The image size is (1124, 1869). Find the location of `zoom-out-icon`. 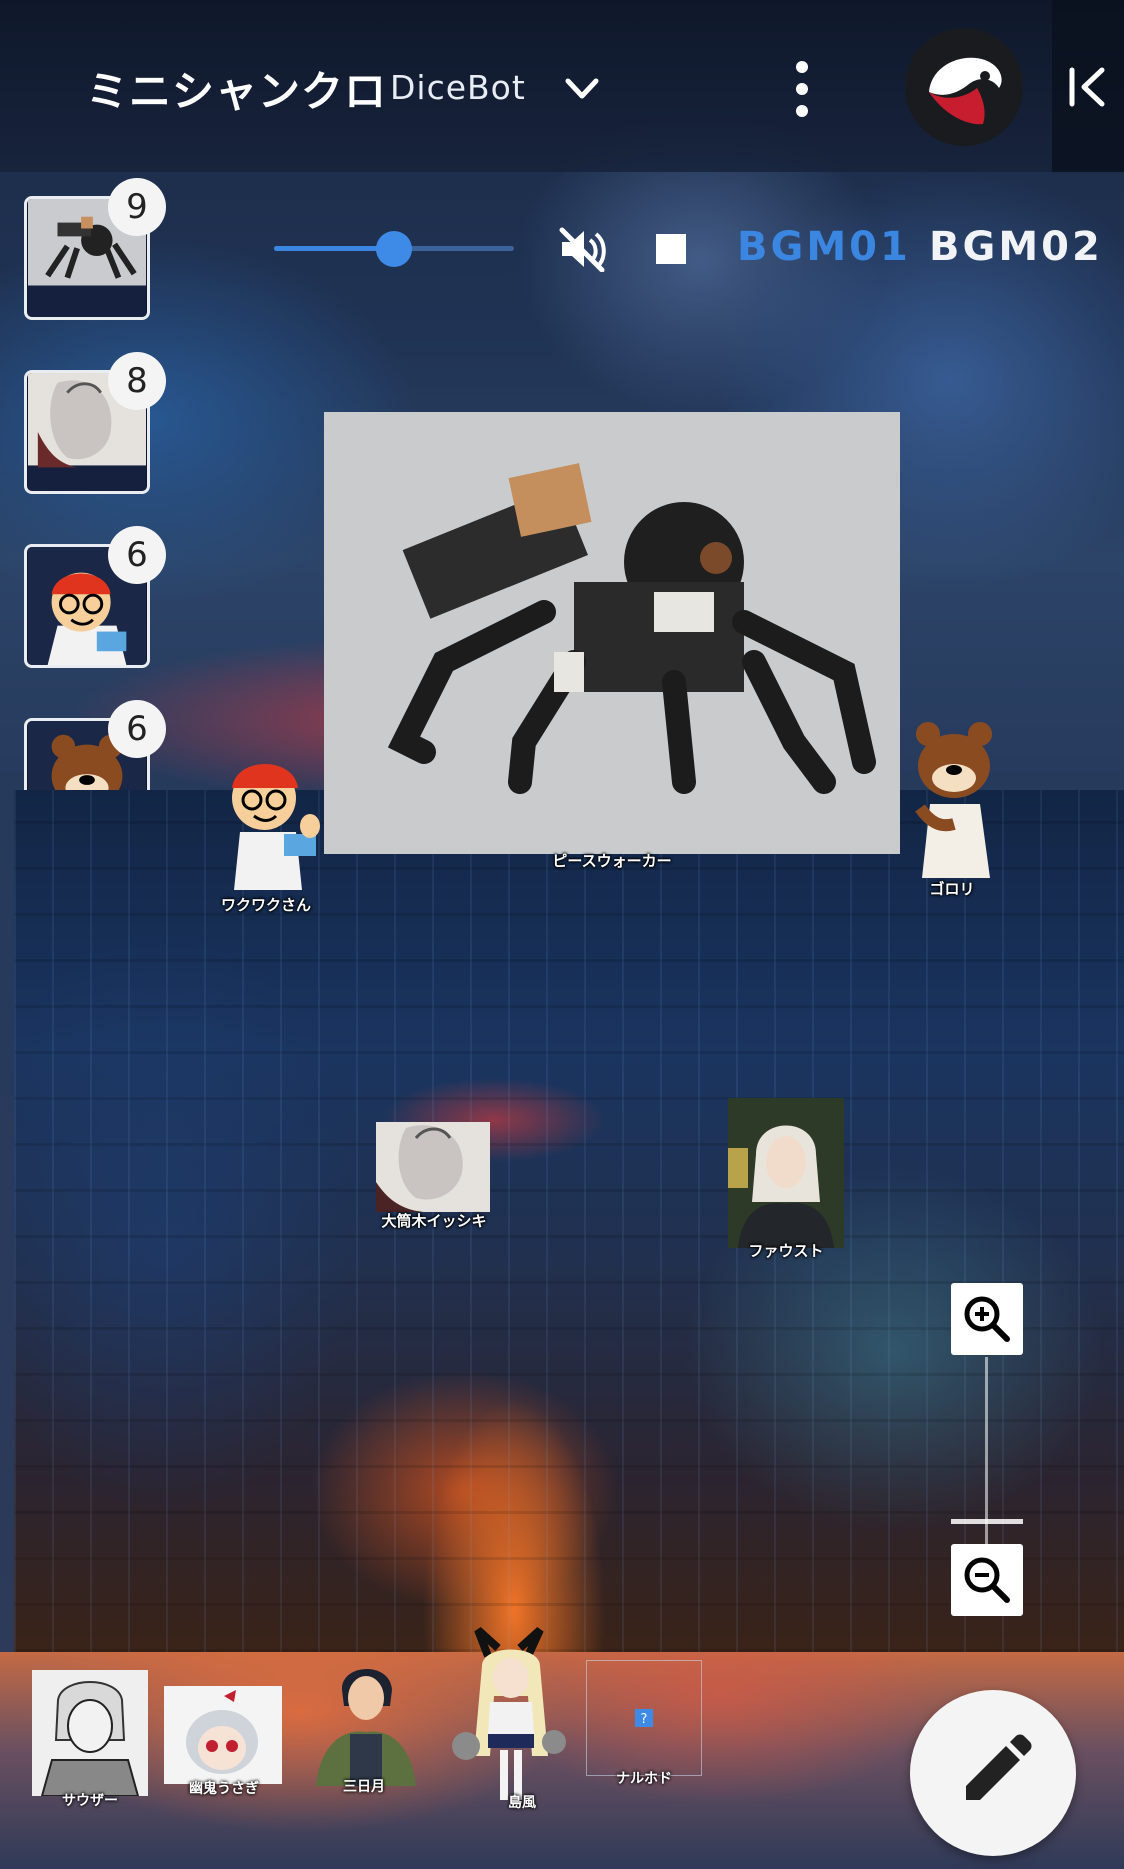

zoom-out-icon is located at coordinates (987, 1580).